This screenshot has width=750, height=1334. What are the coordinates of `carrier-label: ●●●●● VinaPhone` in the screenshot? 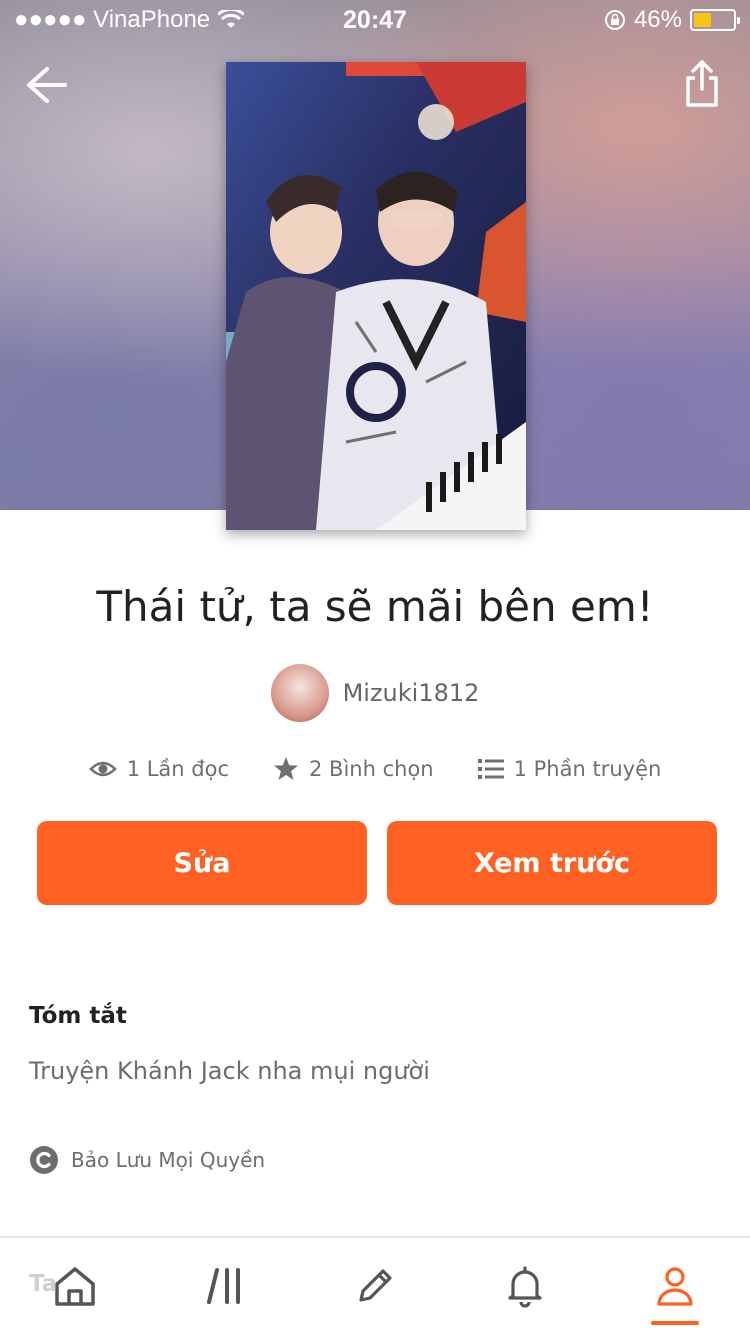 It's located at (112, 19).